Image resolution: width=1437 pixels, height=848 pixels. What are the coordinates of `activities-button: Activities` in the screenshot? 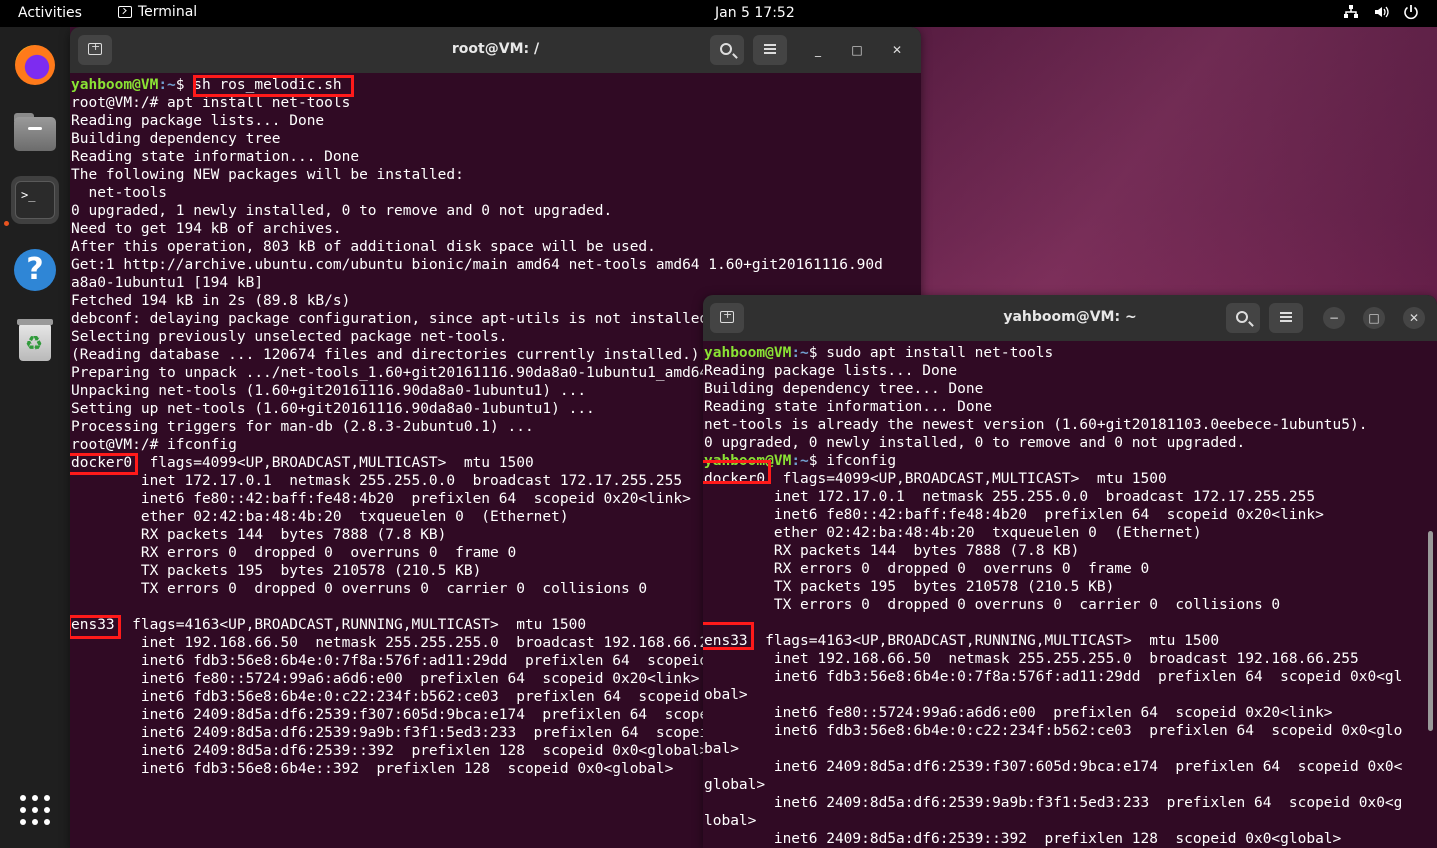 It's located at (50, 13).